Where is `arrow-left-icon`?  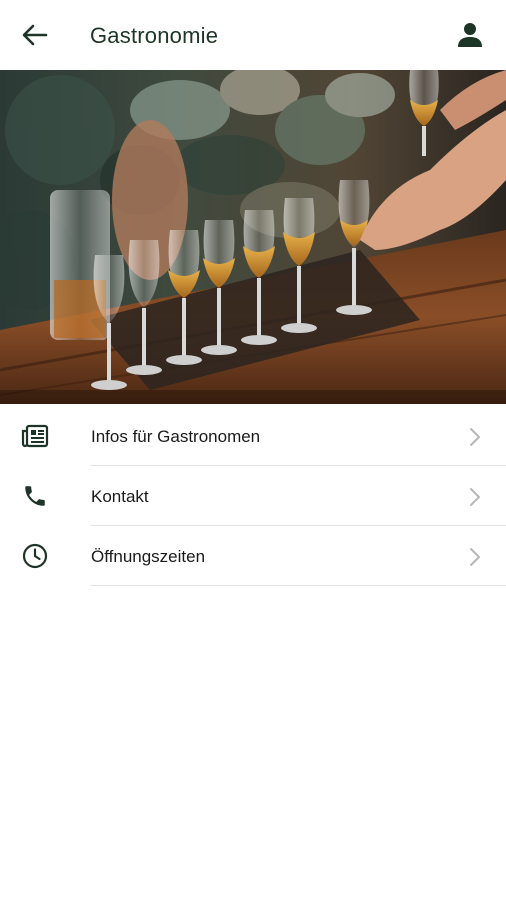
arrow-left-icon is located at coordinates (35, 35).